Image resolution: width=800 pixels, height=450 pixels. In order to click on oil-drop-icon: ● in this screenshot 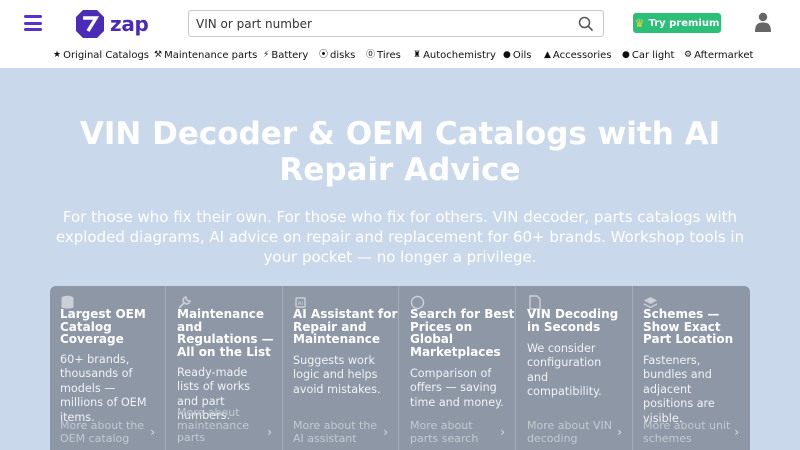, I will do `click(507, 55)`.